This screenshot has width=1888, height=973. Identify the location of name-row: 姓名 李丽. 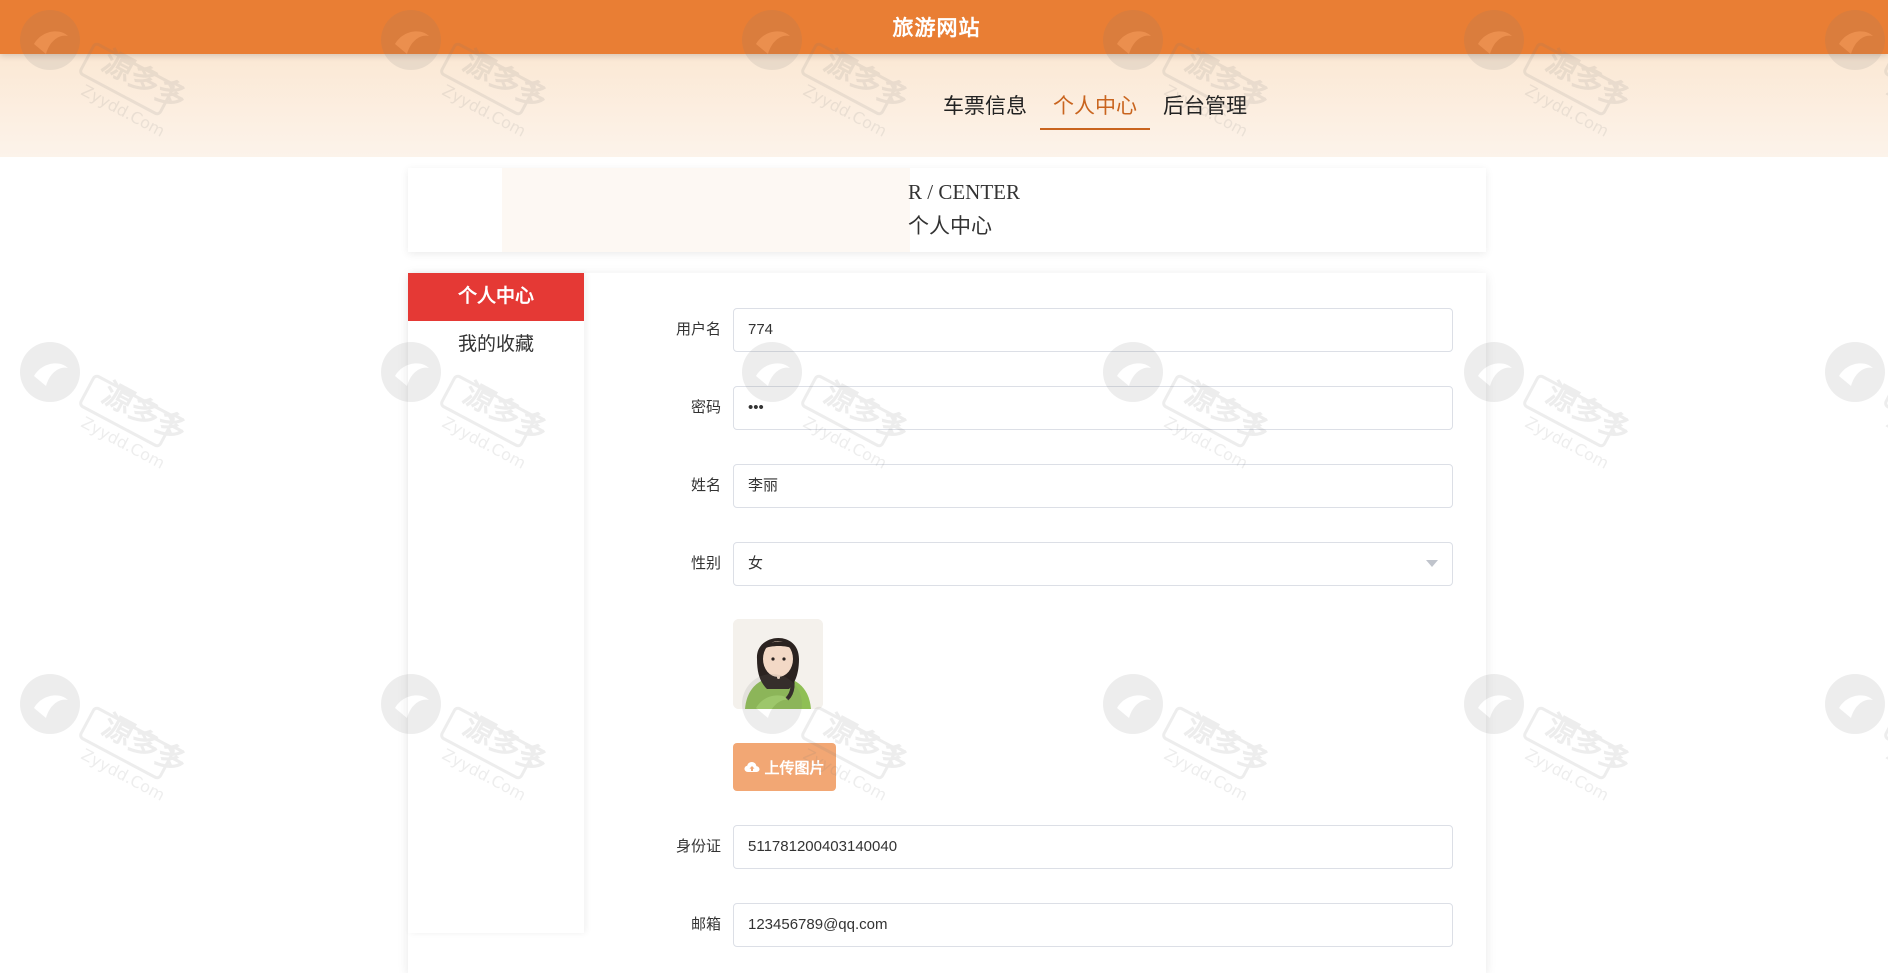
(1024, 486).